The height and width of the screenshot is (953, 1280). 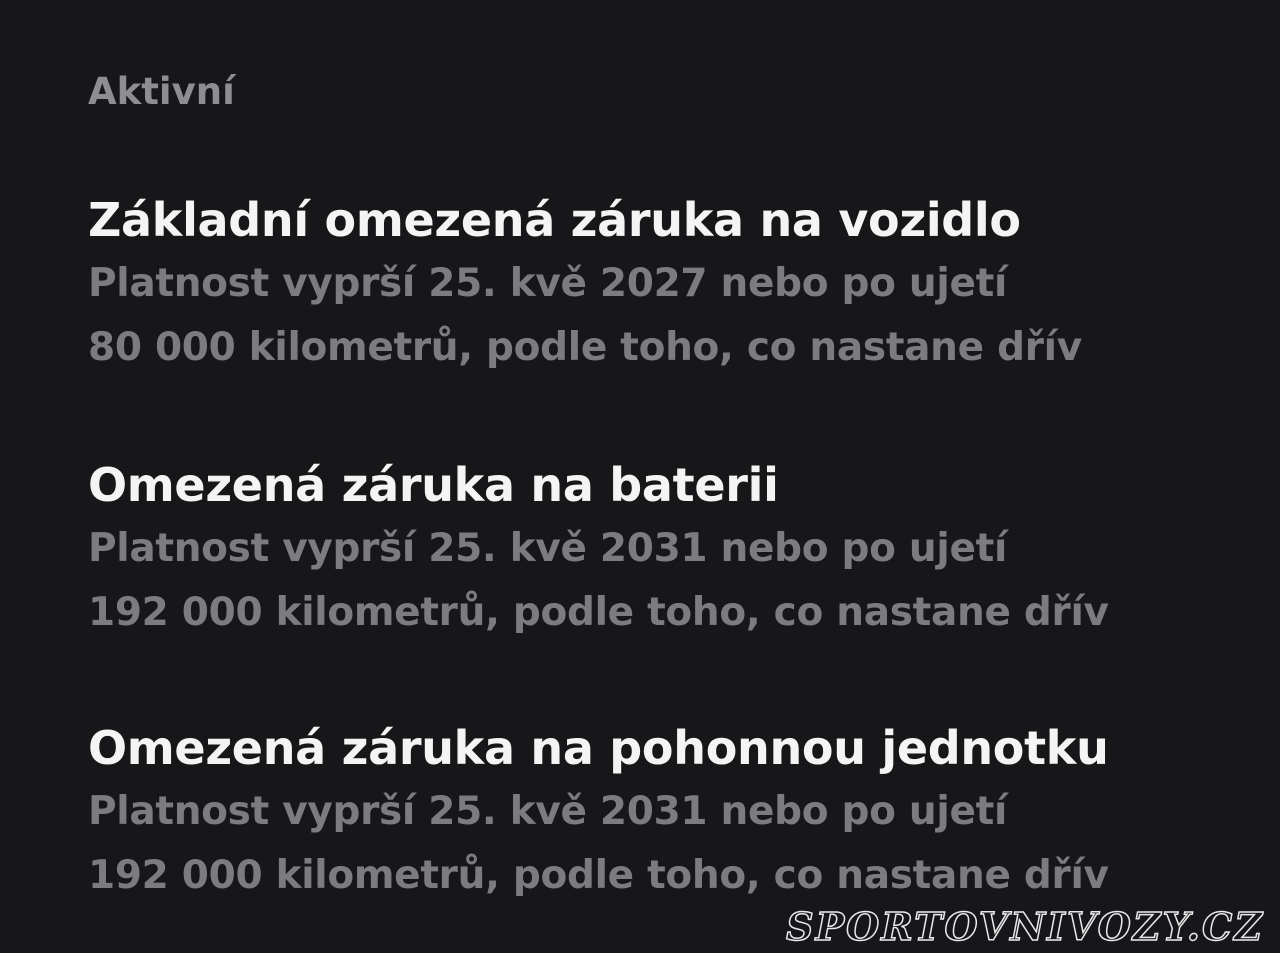 What do you see at coordinates (598, 748) in the screenshot?
I see `warranty-title: Omezená záruka na pohonnou jednotku` at bounding box center [598, 748].